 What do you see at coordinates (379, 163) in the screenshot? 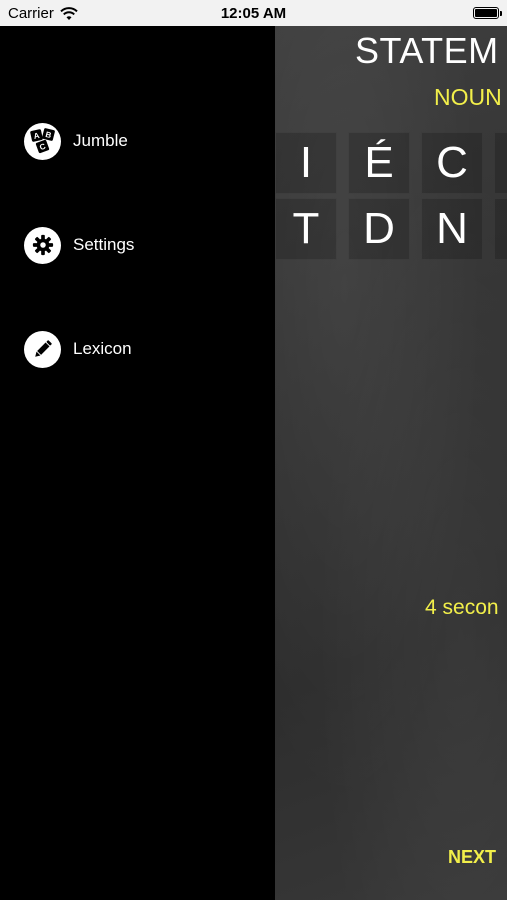
I see `letter-tile: É` at bounding box center [379, 163].